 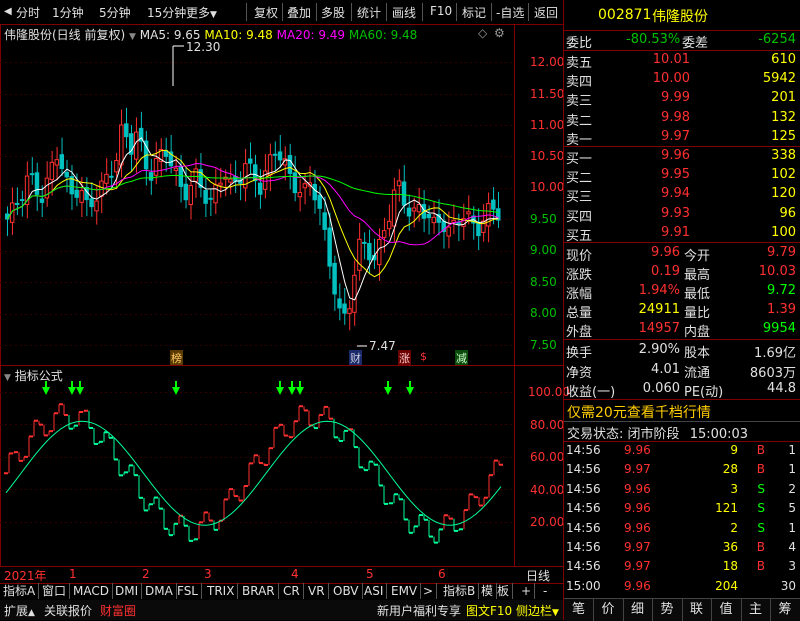 I want to click on date-month: 3, so click(x=208, y=574).